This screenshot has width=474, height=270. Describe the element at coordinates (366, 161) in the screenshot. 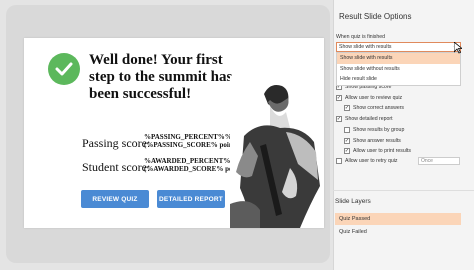

I see `allow-retry-checkbox: Allow user to retry quiz` at that location.